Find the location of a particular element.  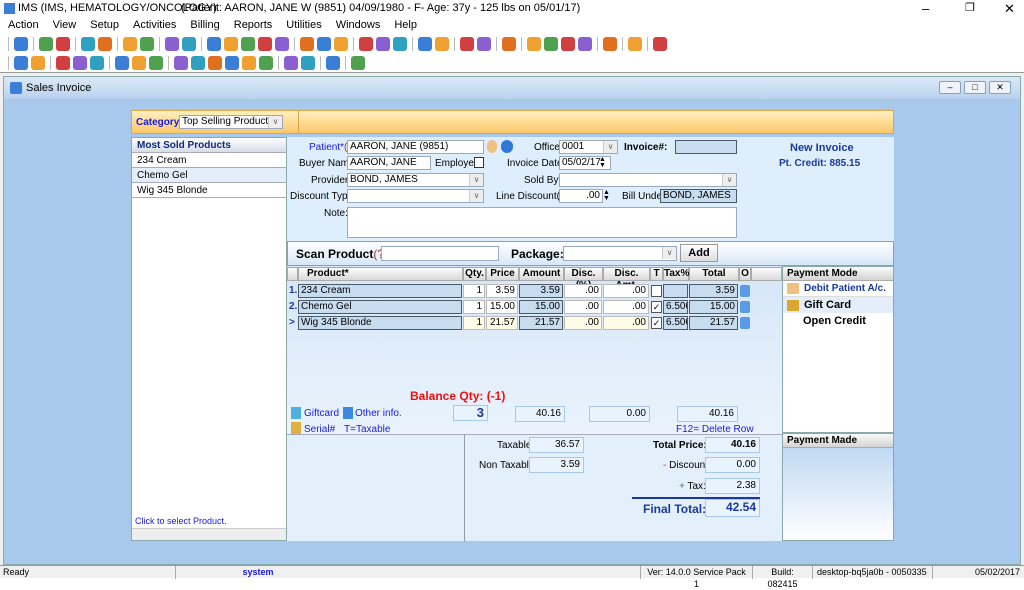

buyer-name-field: AARON, JANE is located at coordinates (389, 163).